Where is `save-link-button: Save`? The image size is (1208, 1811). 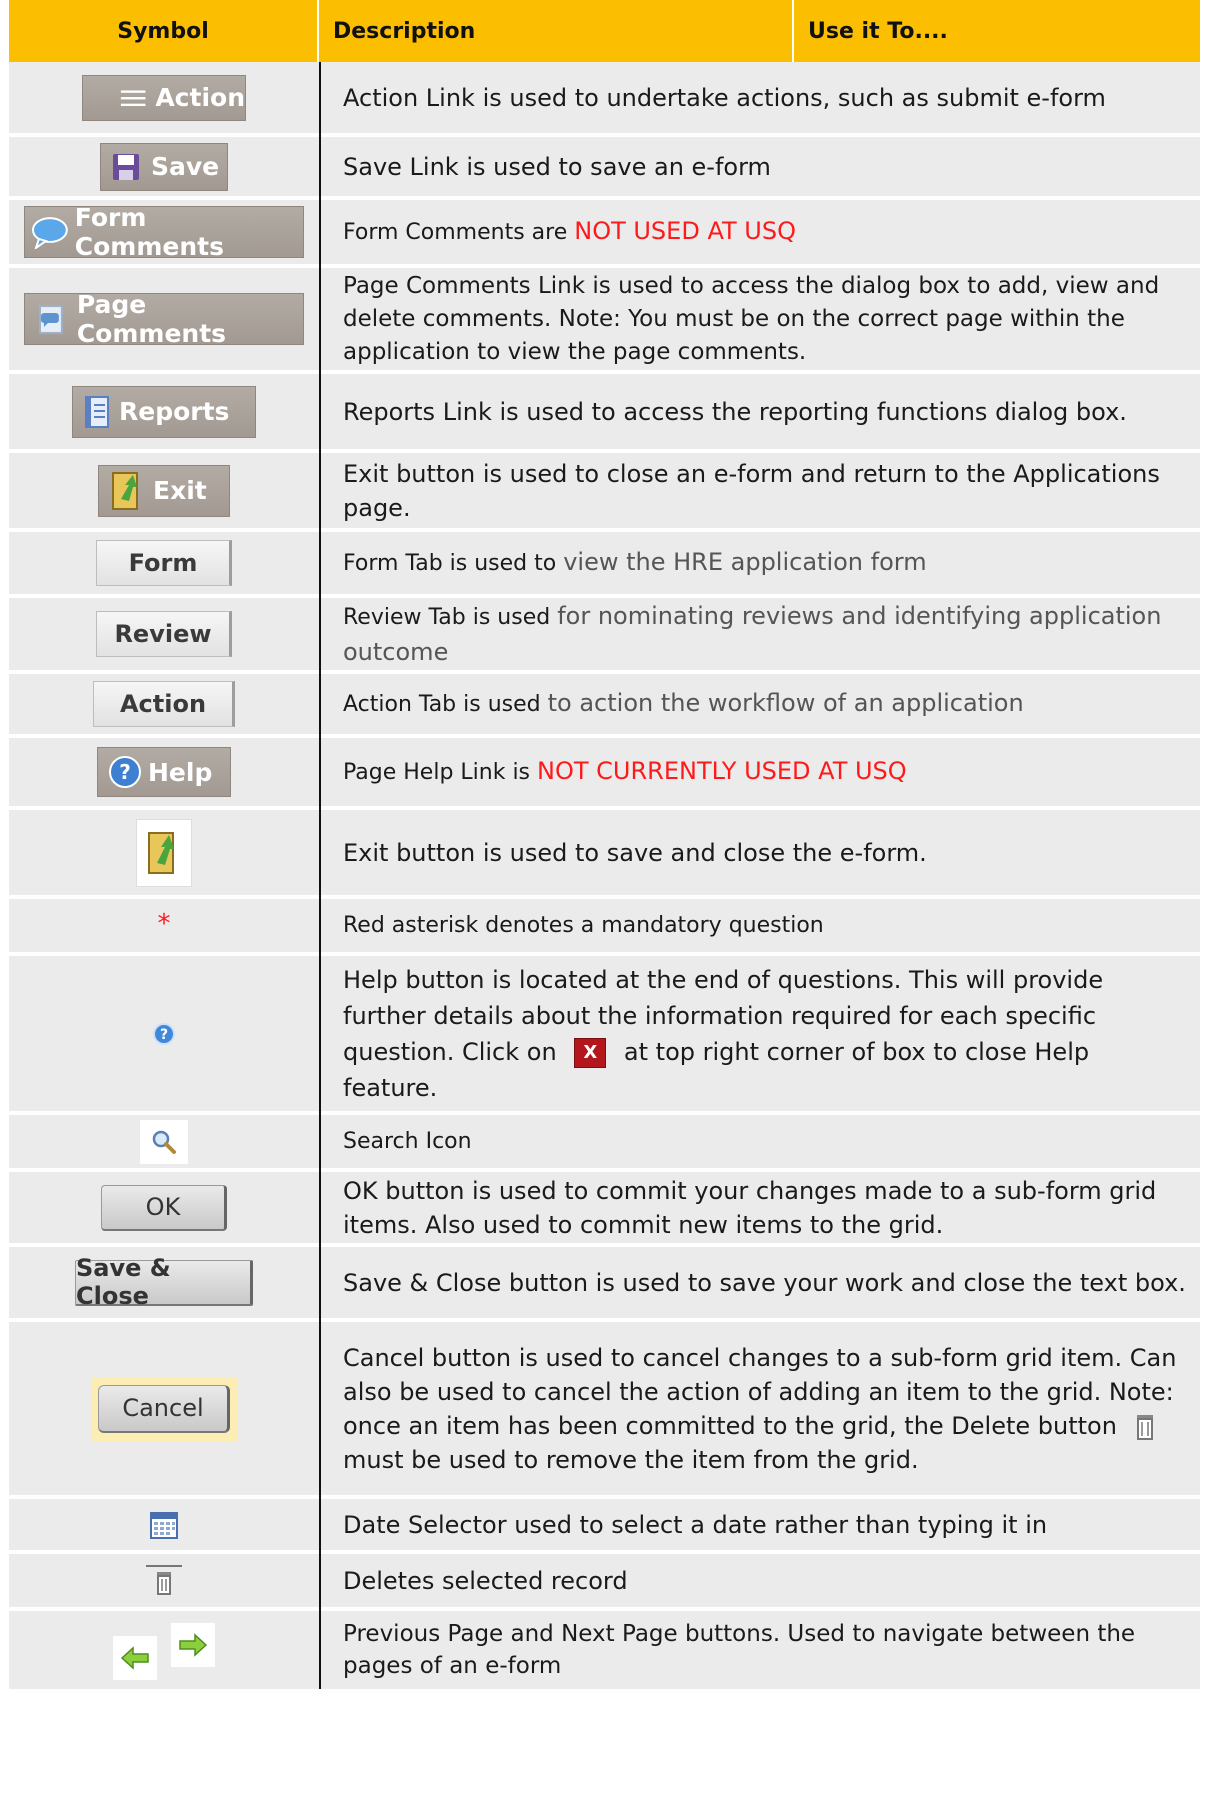 save-link-button: Save is located at coordinates (164, 166).